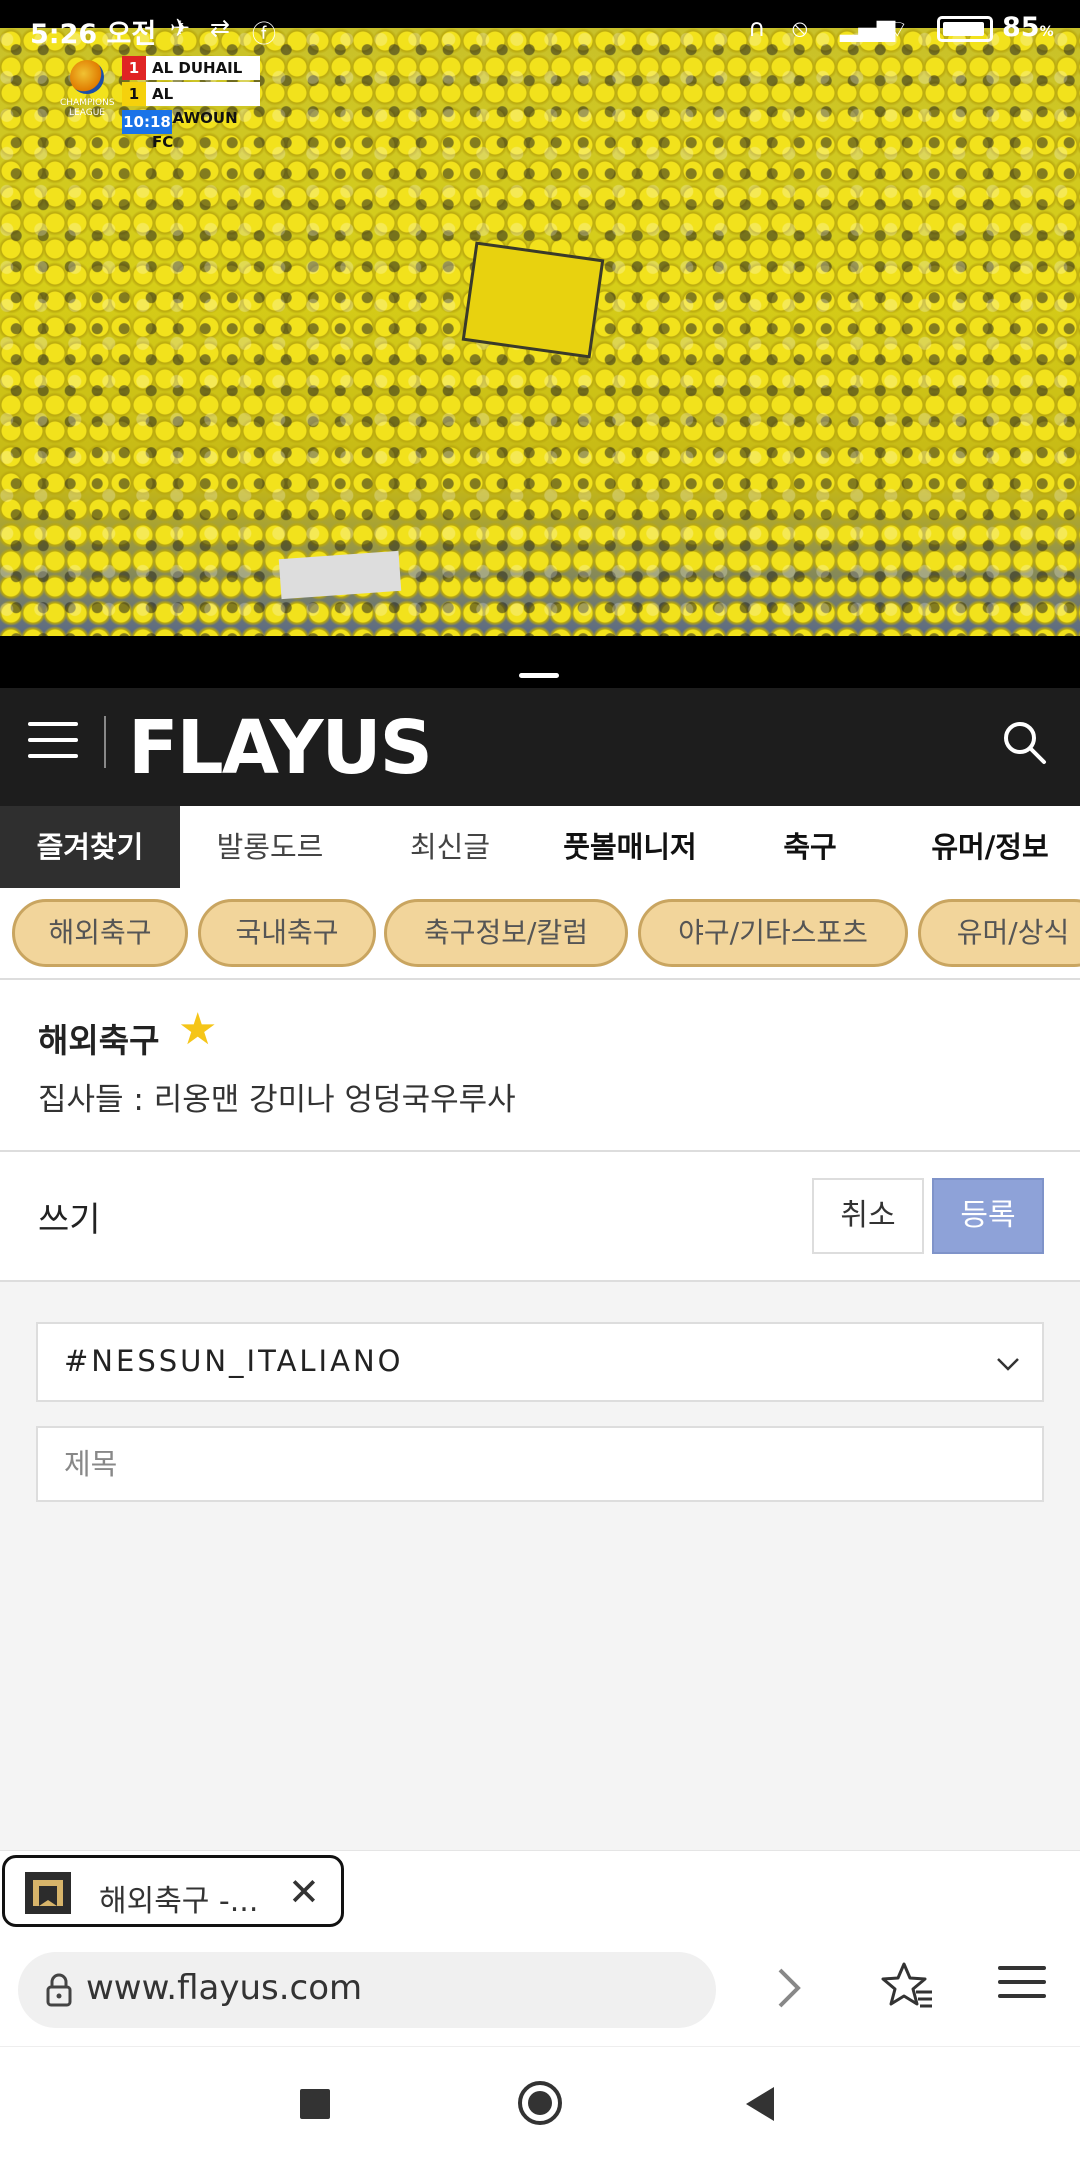  I want to click on header-divider, so click(105, 742).